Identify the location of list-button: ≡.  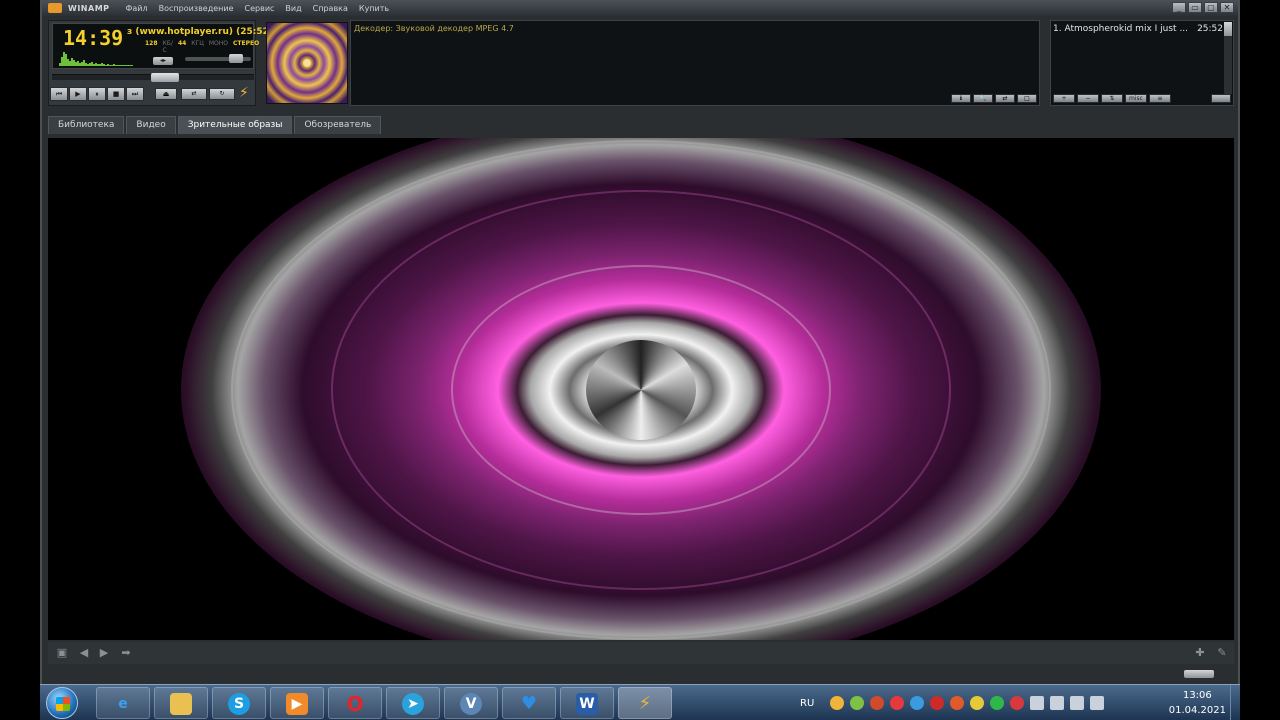
(1160, 98).